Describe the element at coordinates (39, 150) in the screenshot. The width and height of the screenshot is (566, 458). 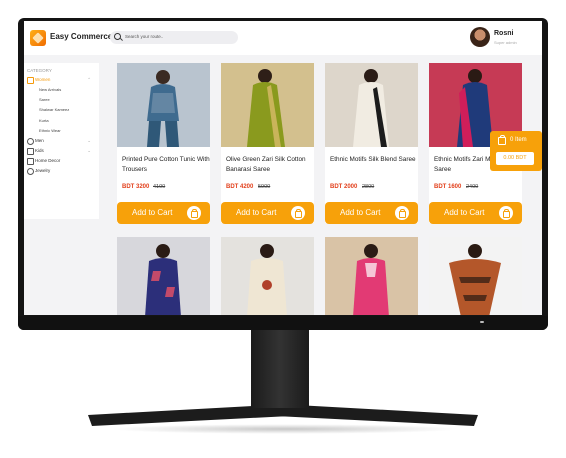
I see `sidebar-item-kids: Kids` at that location.